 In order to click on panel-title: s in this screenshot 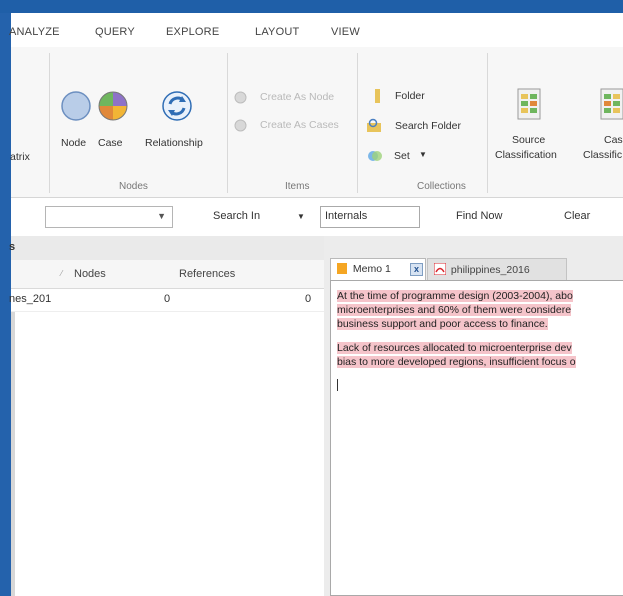, I will do `click(12, 247)`.